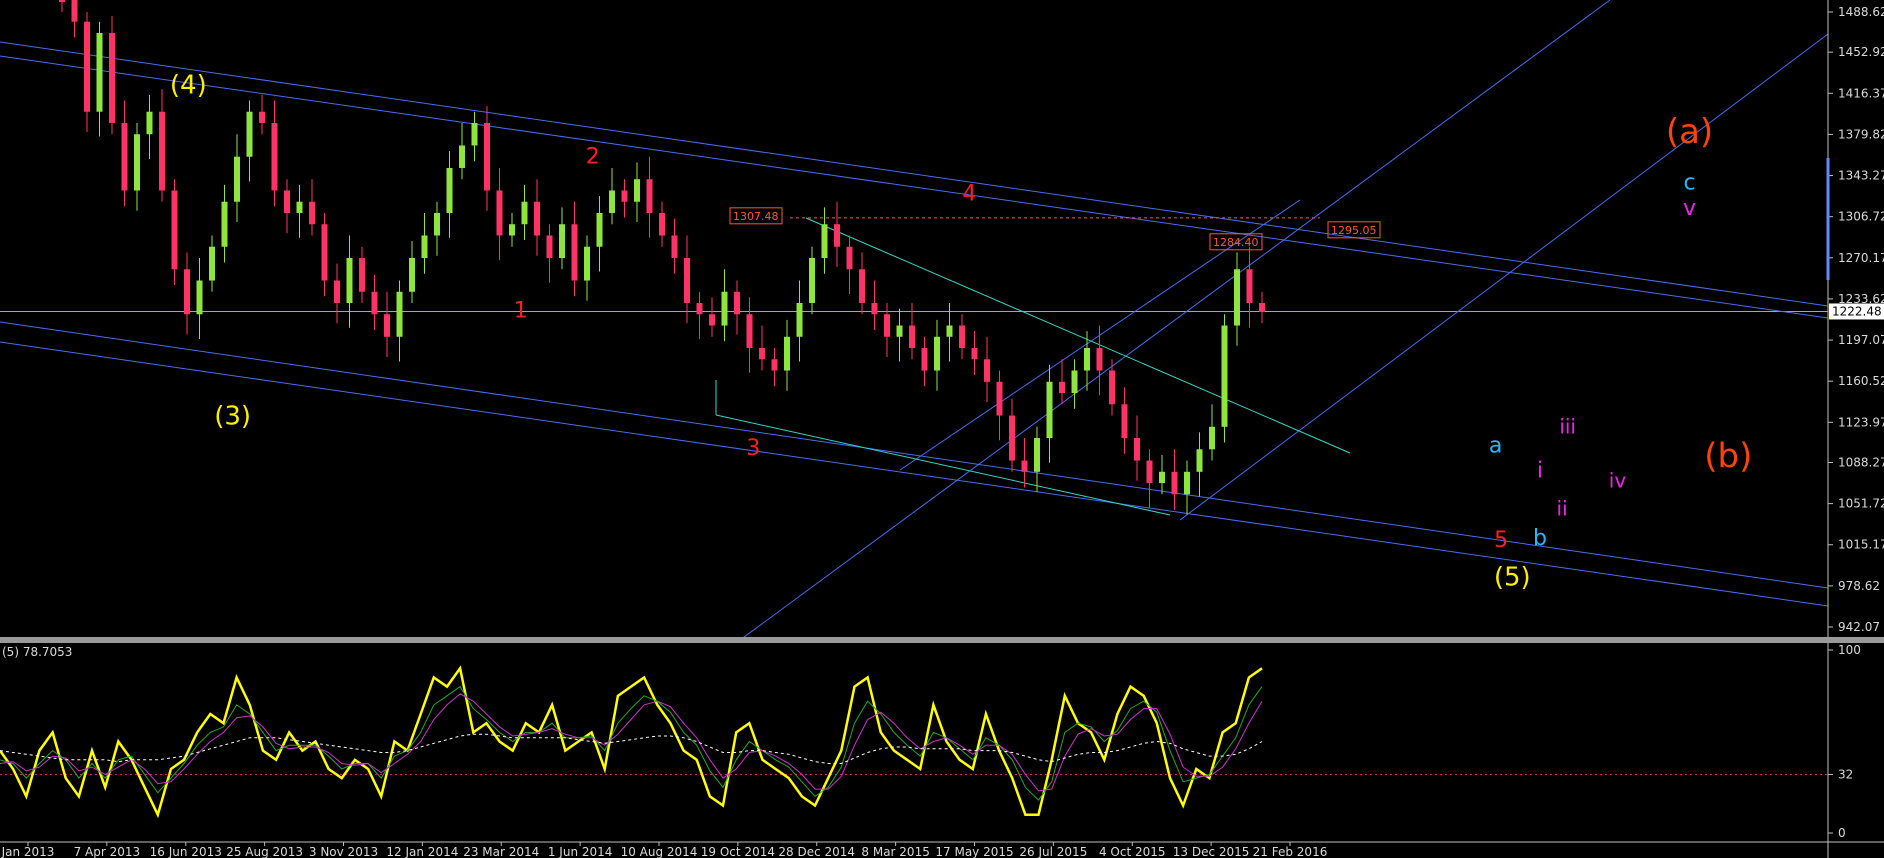 Image resolution: width=1884 pixels, height=858 pixels. What do you see at coordinates (659, 851) in the screenshot?
I see `date-tick-label: 10 Aug 2014` at bounding box center [659, 851].